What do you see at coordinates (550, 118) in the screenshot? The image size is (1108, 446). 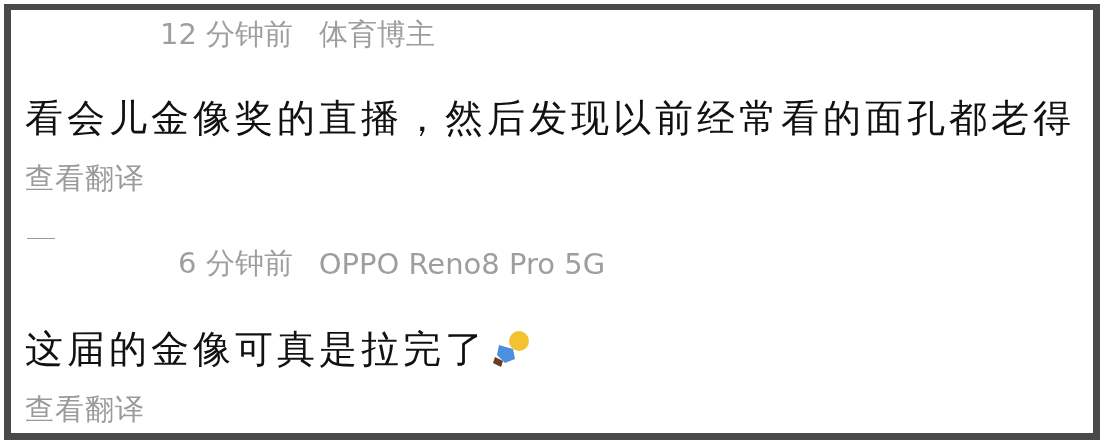 I see `comment-text: 看会儿金像奖的直播，然后发现以前经常看的面孔都老得` at bounding box center [550, 118].